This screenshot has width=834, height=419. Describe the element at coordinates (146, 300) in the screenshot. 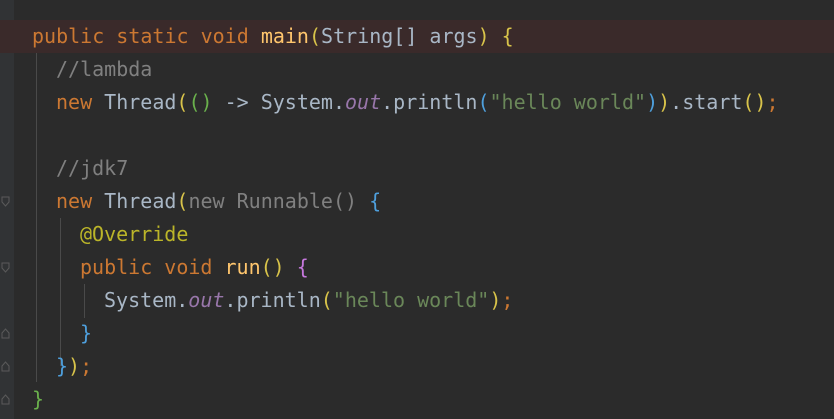

I see `code-token: System.` at that location.